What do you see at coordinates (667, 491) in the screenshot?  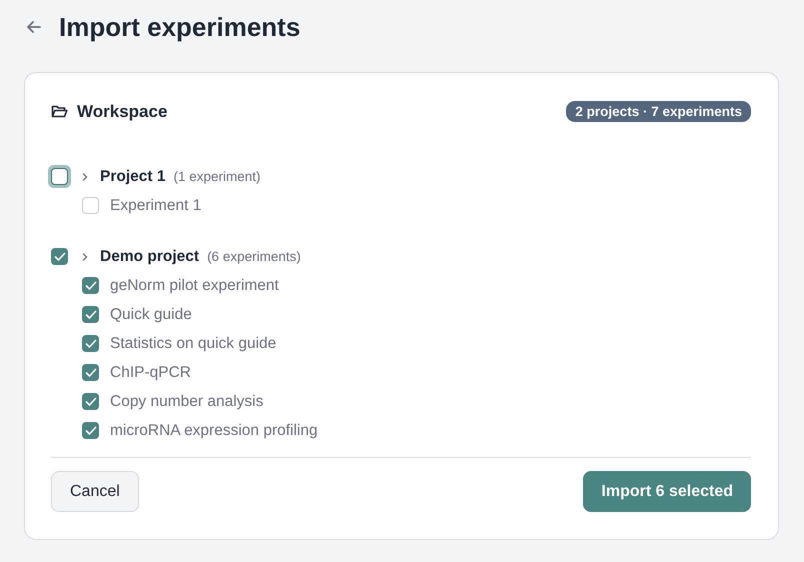 I see `import-button: Import 6 selected` at bounding box center [667, 491].